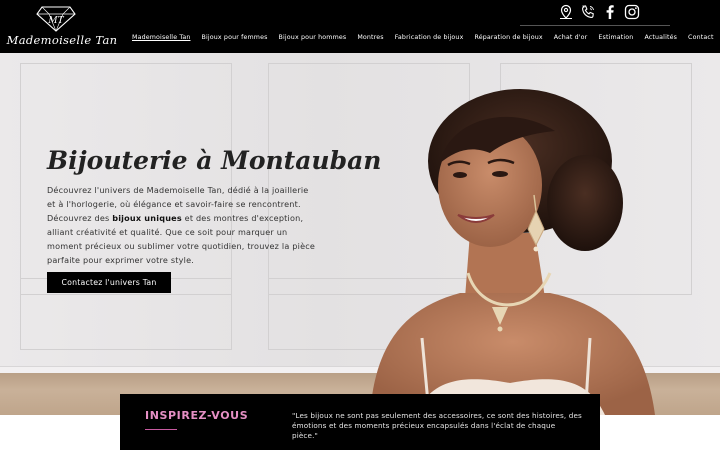 The height and width of the screenshot is (450, 720). I want to click on facebook-icon, so click(610, 12).